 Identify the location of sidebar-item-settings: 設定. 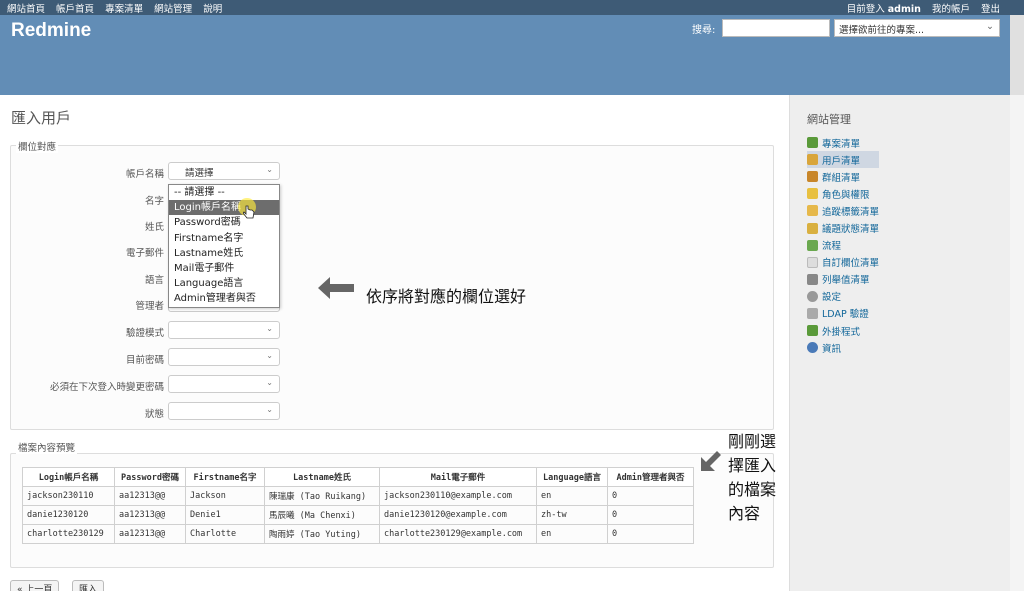
(843, 296).